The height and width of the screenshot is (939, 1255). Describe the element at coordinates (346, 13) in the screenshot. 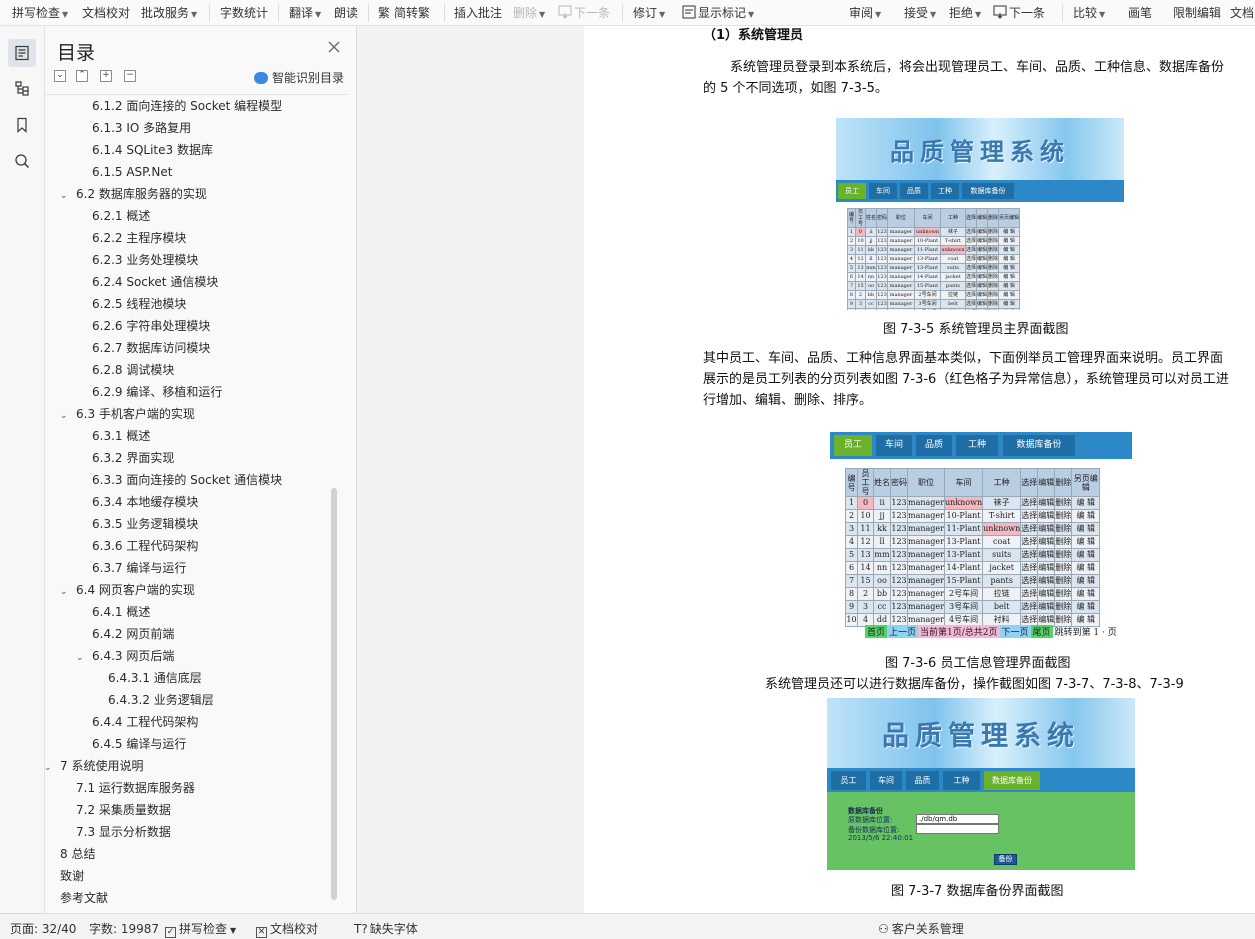

I see `read-aloud-button: 朗读` at that location.